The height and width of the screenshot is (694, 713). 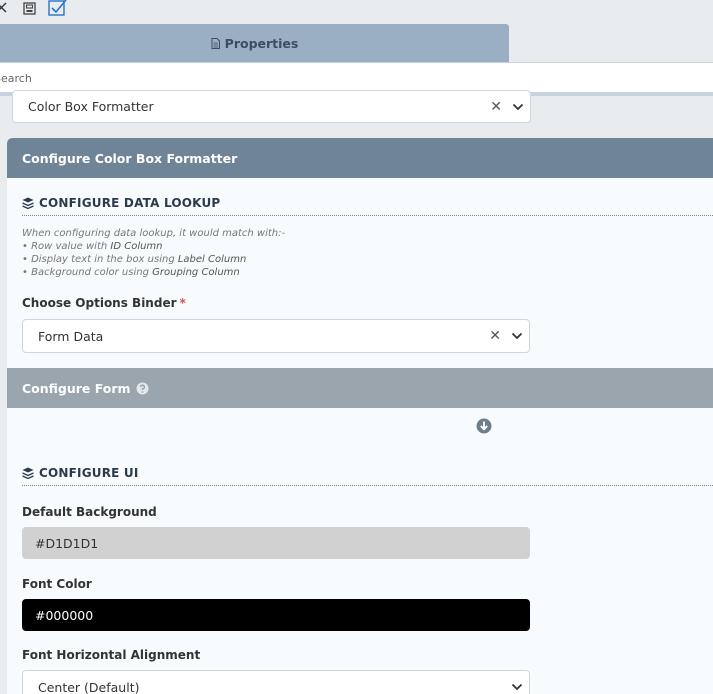 I want to click on options-binder-select: Form Data ✕, so click(x=276, y=336).